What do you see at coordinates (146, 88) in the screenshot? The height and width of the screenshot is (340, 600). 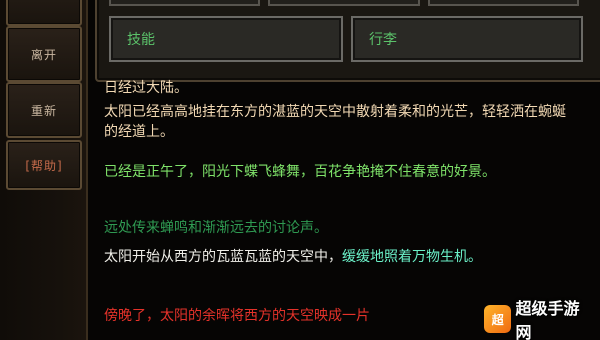 I see `story-header: 日经过大陆。` at bounding box center [146, 88].